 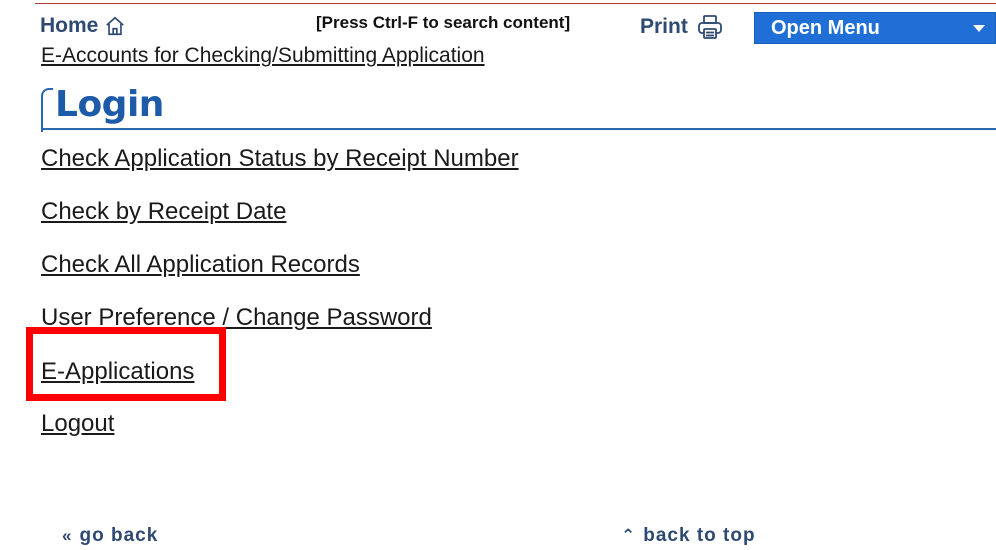 What do you see at coordinates (119, 535) in the screenshot?
I see `go-back-label: go back` at bounding box center [119, 535].